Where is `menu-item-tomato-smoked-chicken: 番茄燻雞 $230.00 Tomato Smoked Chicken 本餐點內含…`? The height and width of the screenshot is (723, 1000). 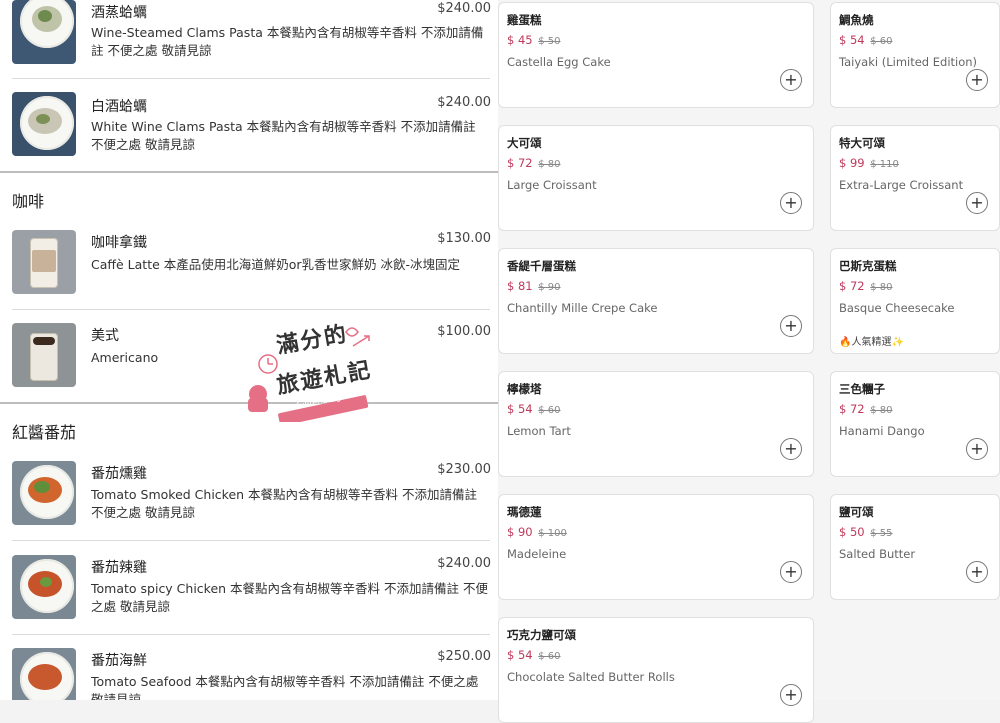 menu-item-tomato-smoked-chicken: 番茄燻雞 $230.00 Tomato Smoked Chicken 本餐點內含… is located at coordinates (249, 495).